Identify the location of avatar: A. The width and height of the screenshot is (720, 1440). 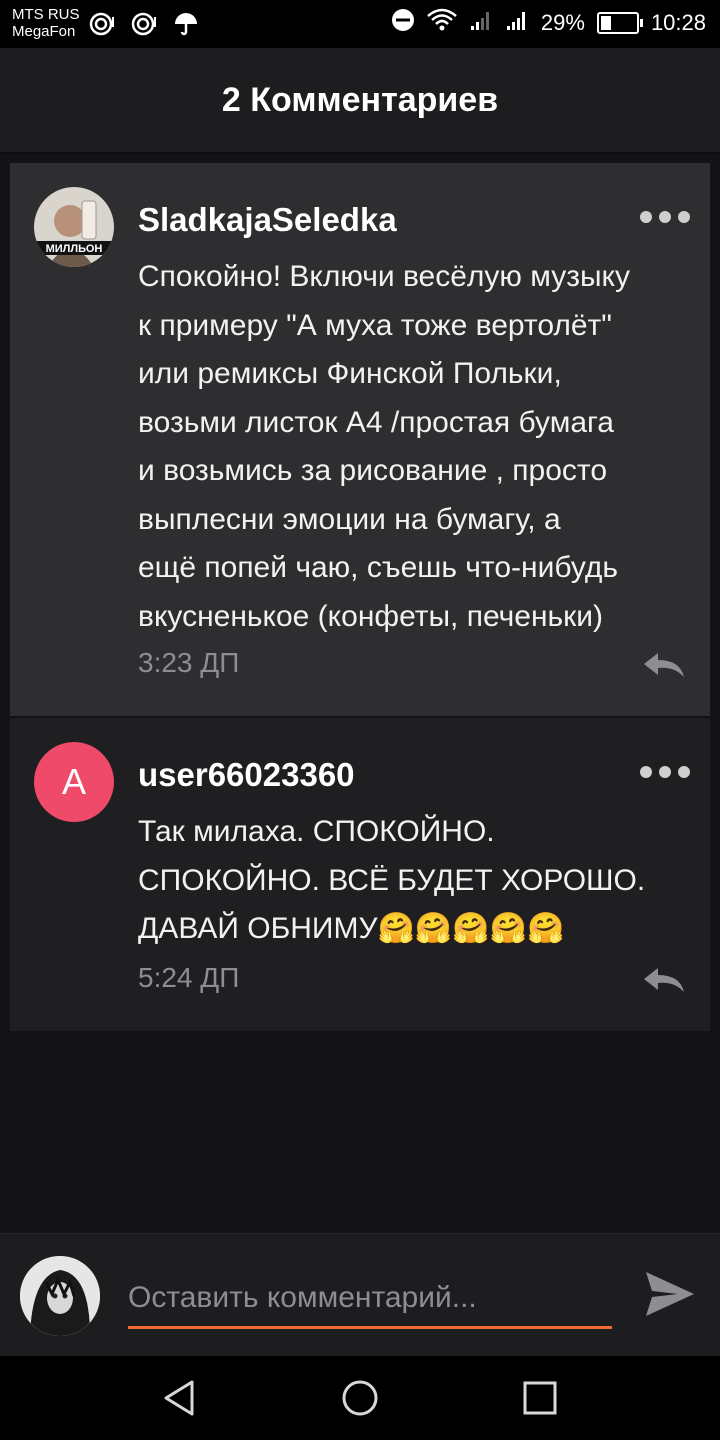
(74, 782).